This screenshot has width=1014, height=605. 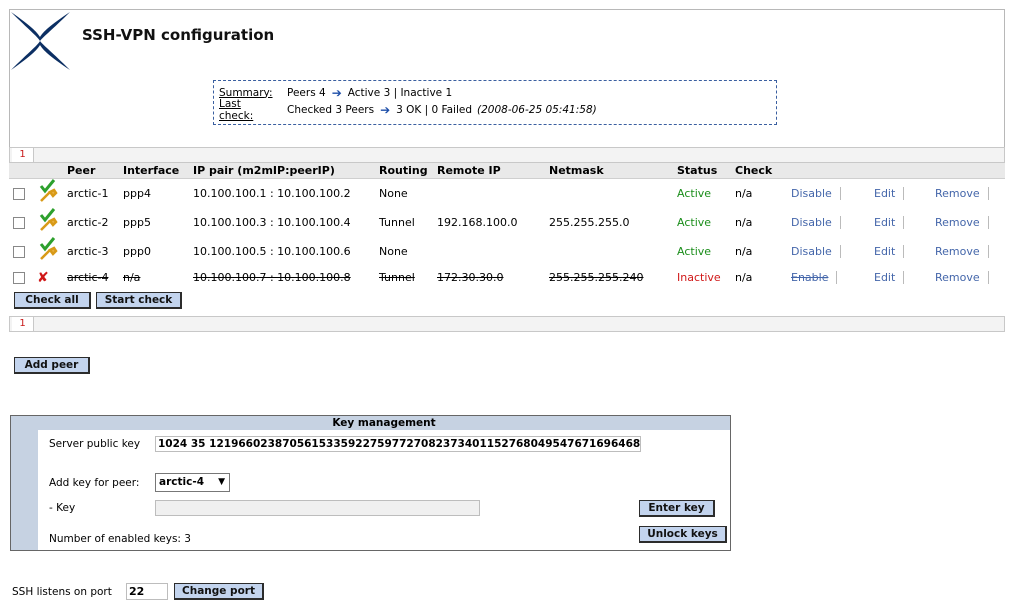 What do you see at coordinates (704, 171) in the screenshot?
I see `col-status: Status` at bounding box center [704, 171].